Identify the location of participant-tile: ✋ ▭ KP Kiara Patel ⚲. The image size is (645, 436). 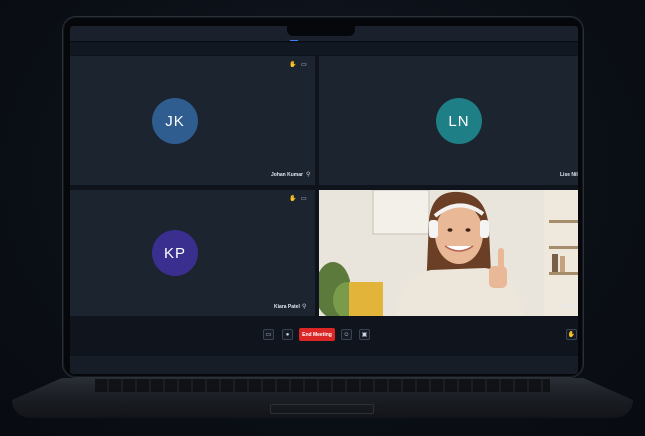
(192, 253).